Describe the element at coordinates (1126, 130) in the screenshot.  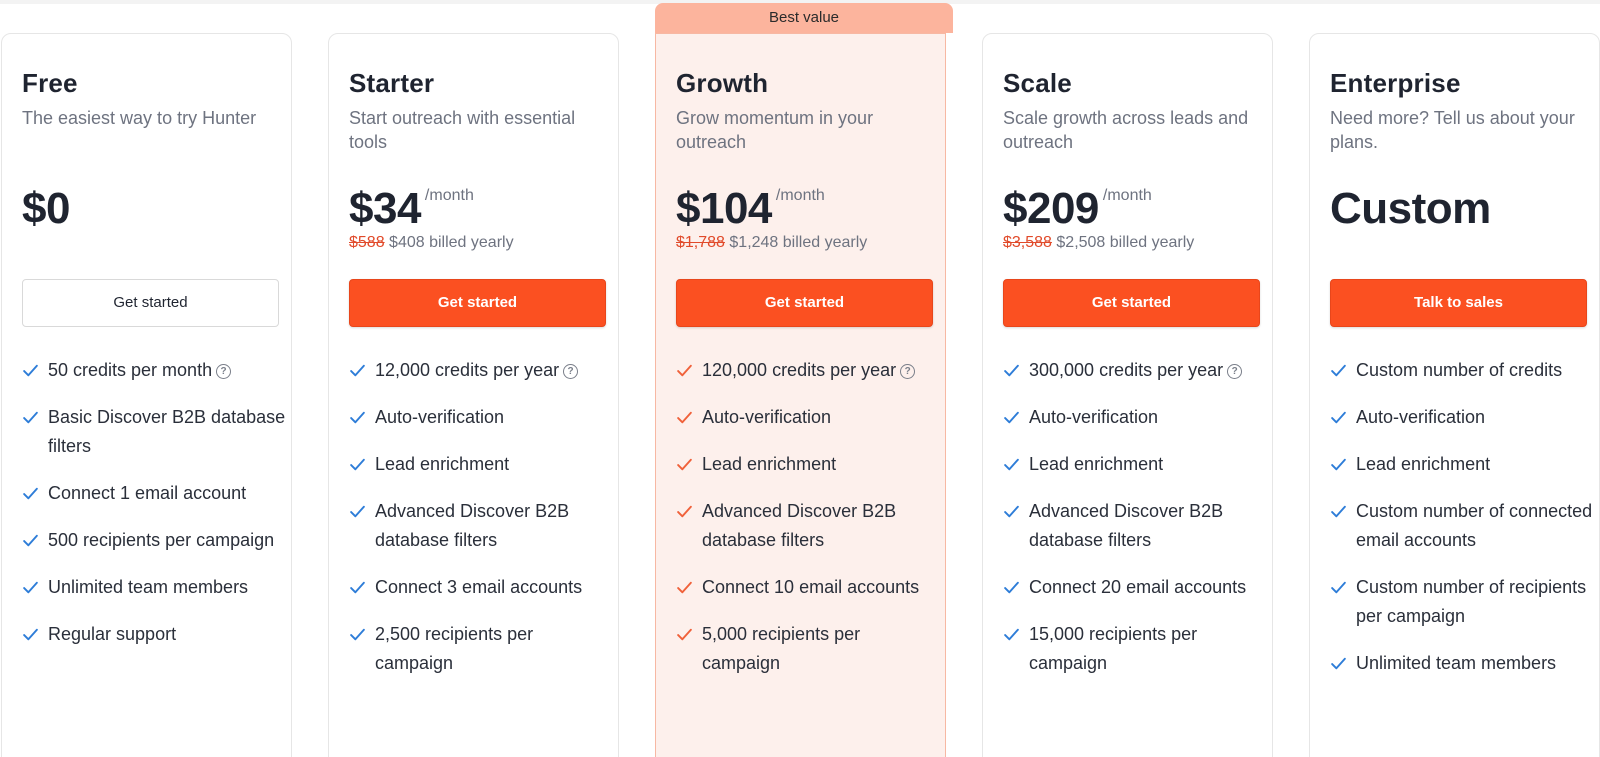
I see `plan-tagline: Scale growth across leads and outreach` at that location.